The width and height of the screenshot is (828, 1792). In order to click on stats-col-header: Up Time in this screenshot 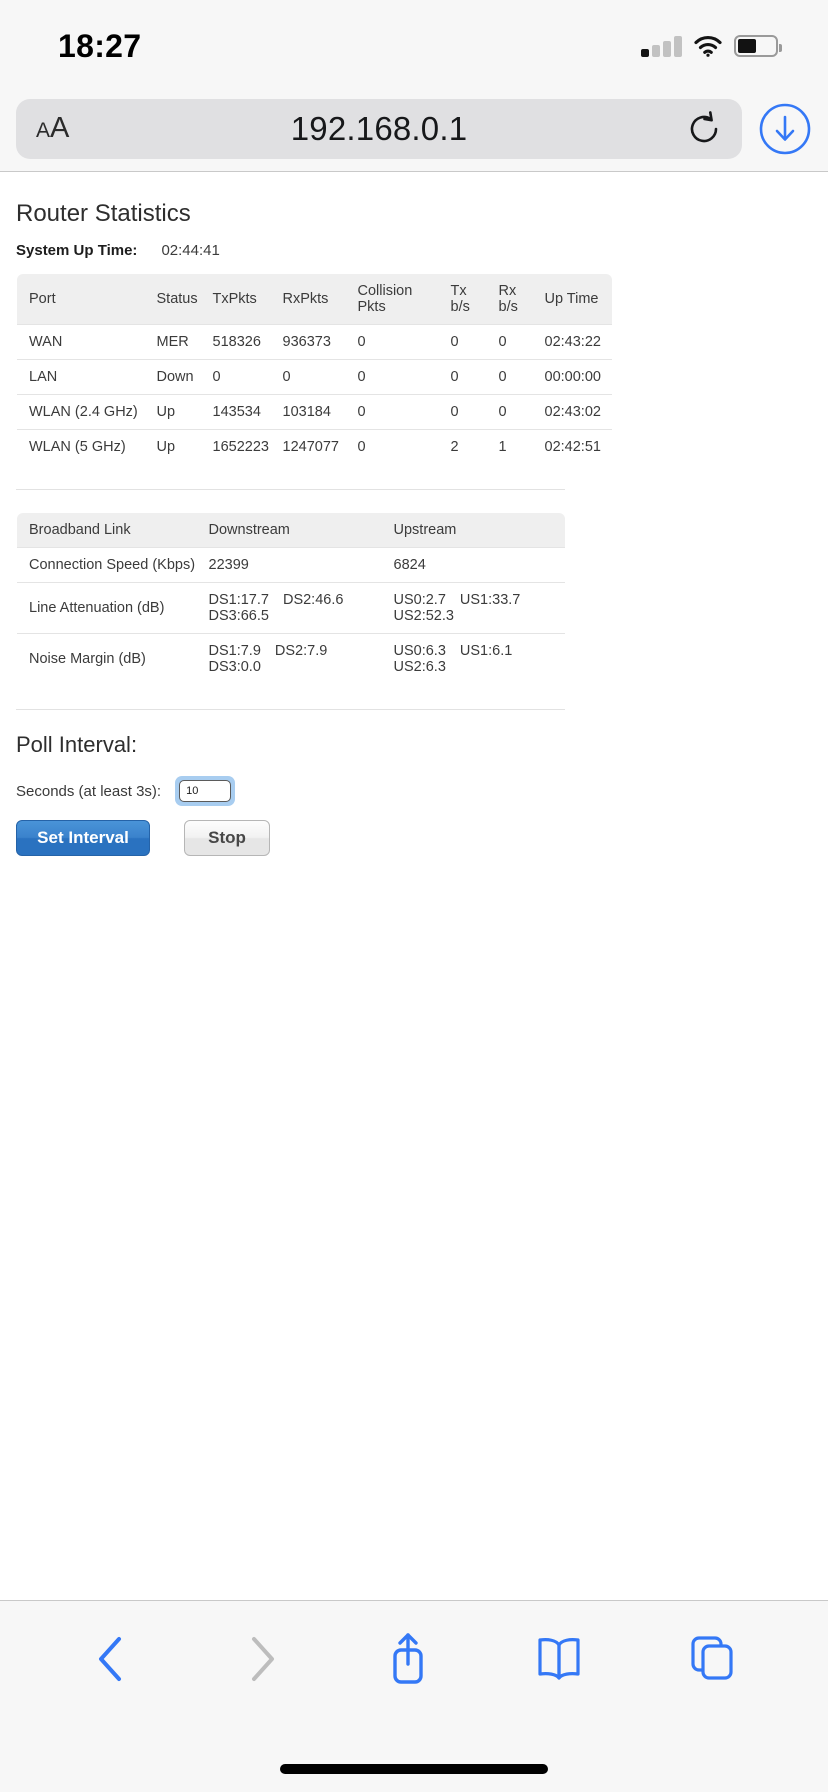, I will do `click(572, 299)`.